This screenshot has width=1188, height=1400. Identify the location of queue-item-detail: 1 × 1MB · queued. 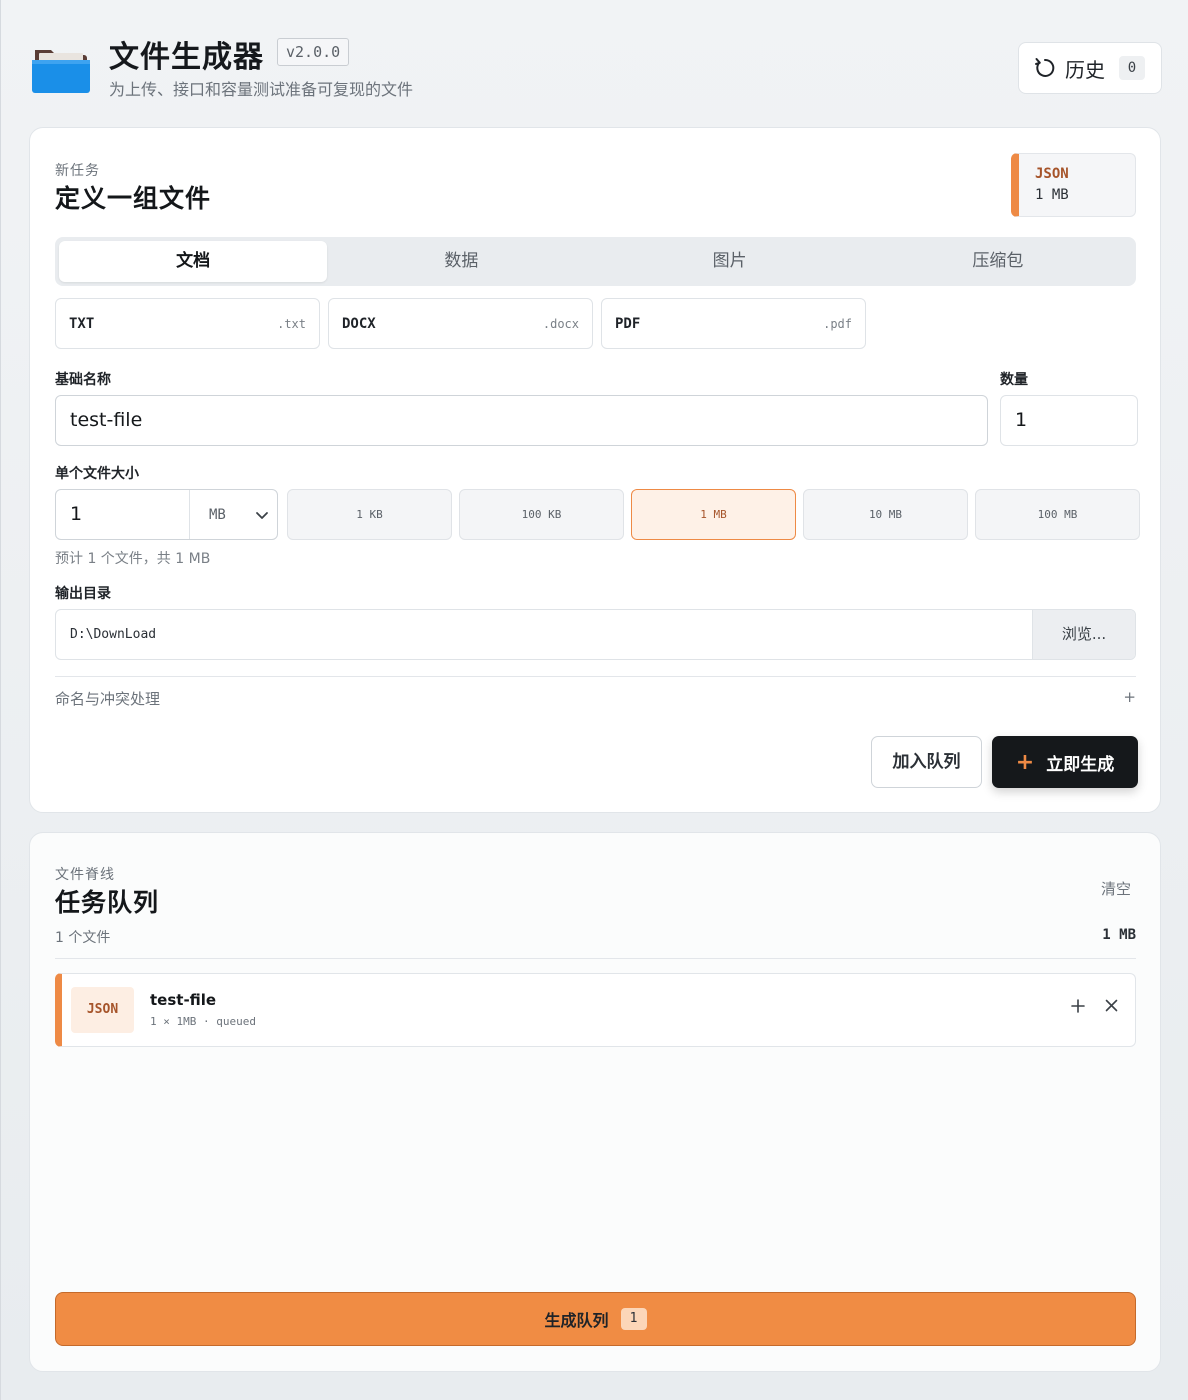
(203, 1021).